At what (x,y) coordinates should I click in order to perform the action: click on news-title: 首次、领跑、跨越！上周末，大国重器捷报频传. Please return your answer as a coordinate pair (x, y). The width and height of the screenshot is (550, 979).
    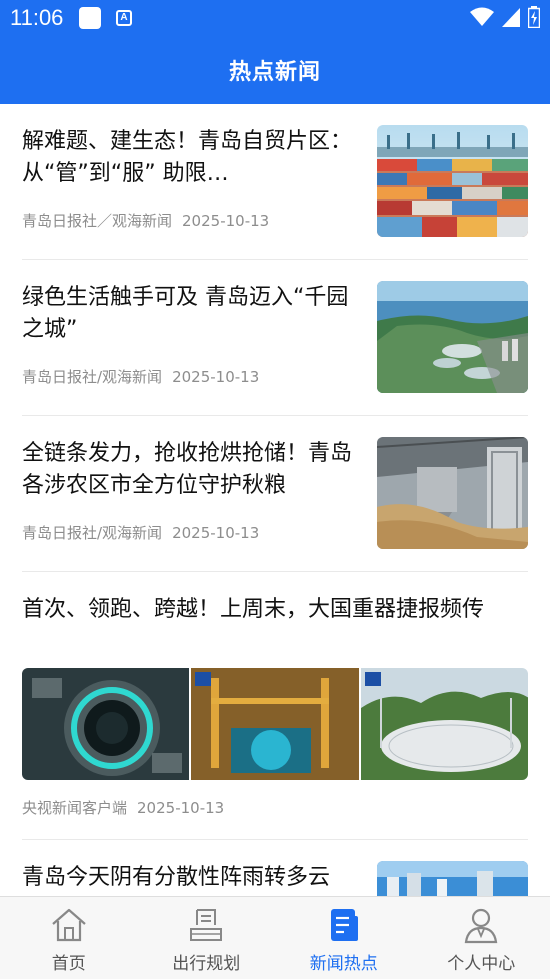
    Looking at the image, I should click on (253, 609).